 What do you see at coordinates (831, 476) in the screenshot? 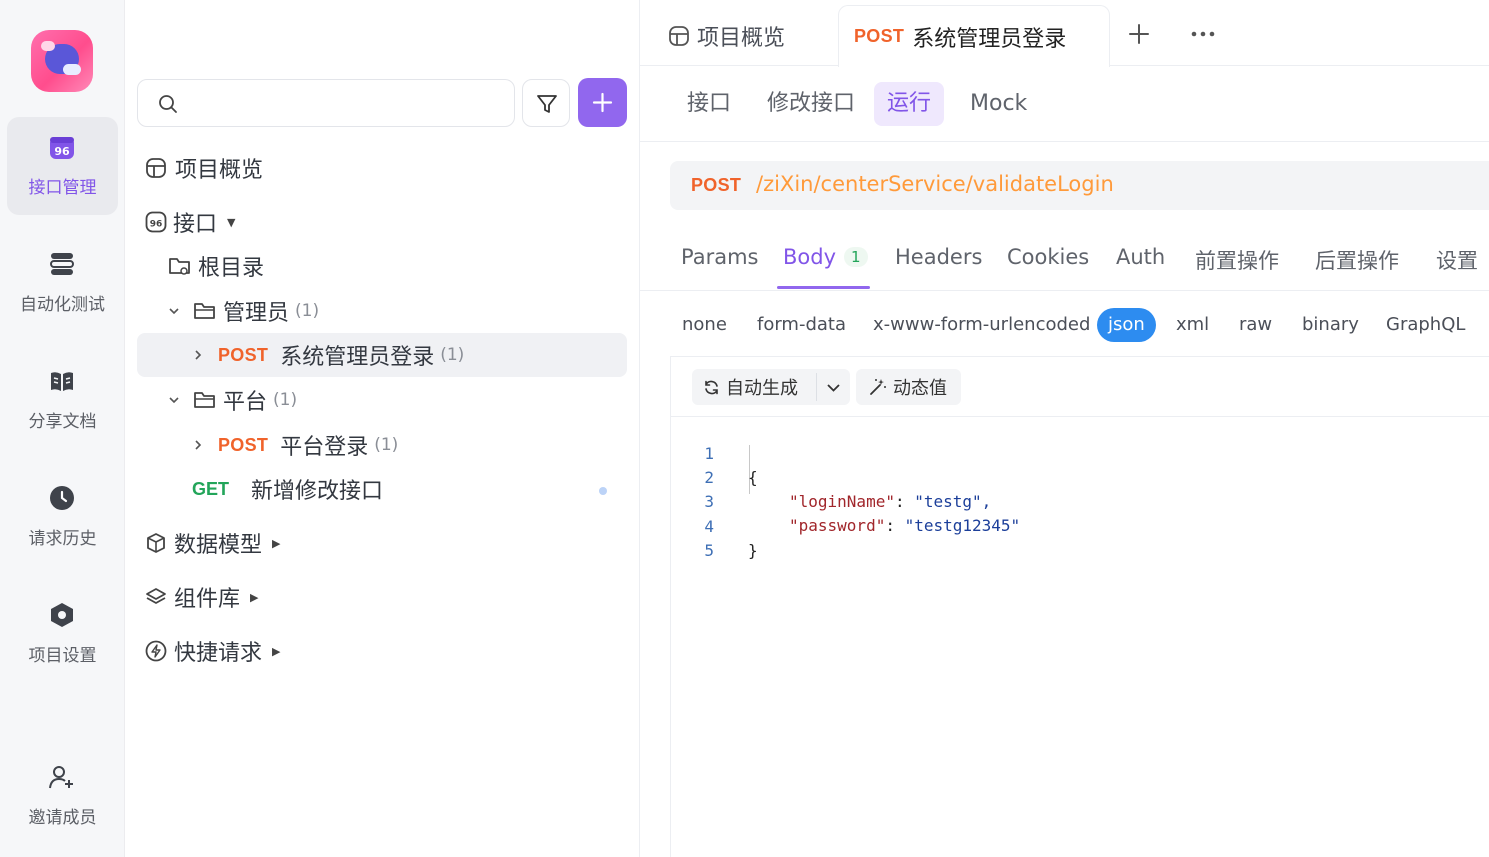
I see `code-line: 2 "loginName": "testg",` at bounding box center [831, 476].